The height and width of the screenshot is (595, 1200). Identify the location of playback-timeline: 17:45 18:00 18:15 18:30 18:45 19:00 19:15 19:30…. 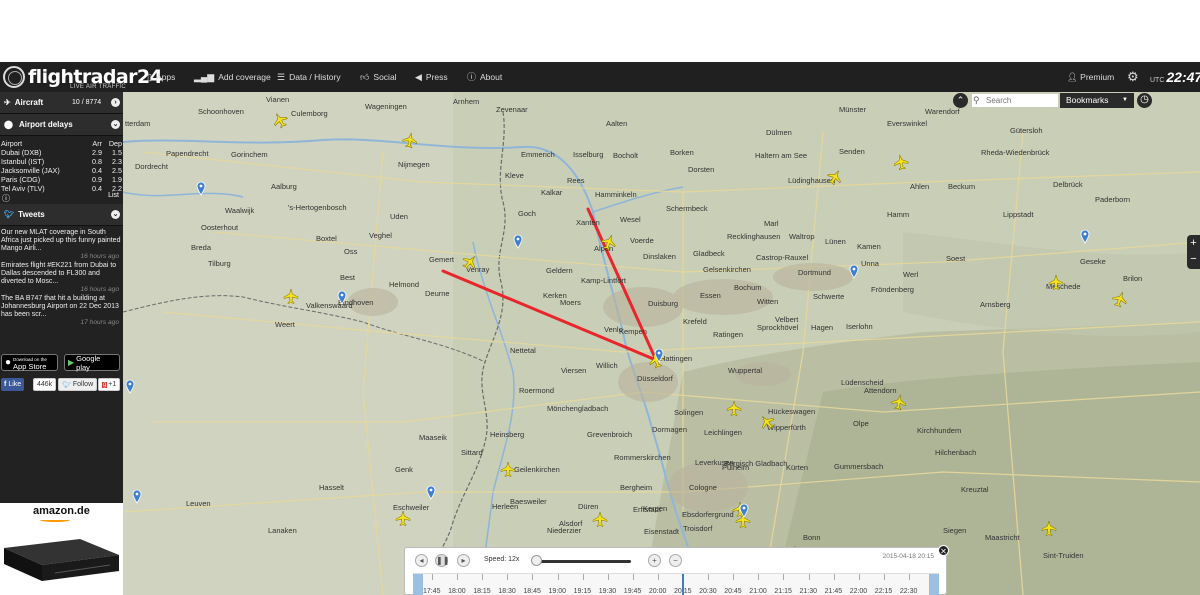
(676, 584).